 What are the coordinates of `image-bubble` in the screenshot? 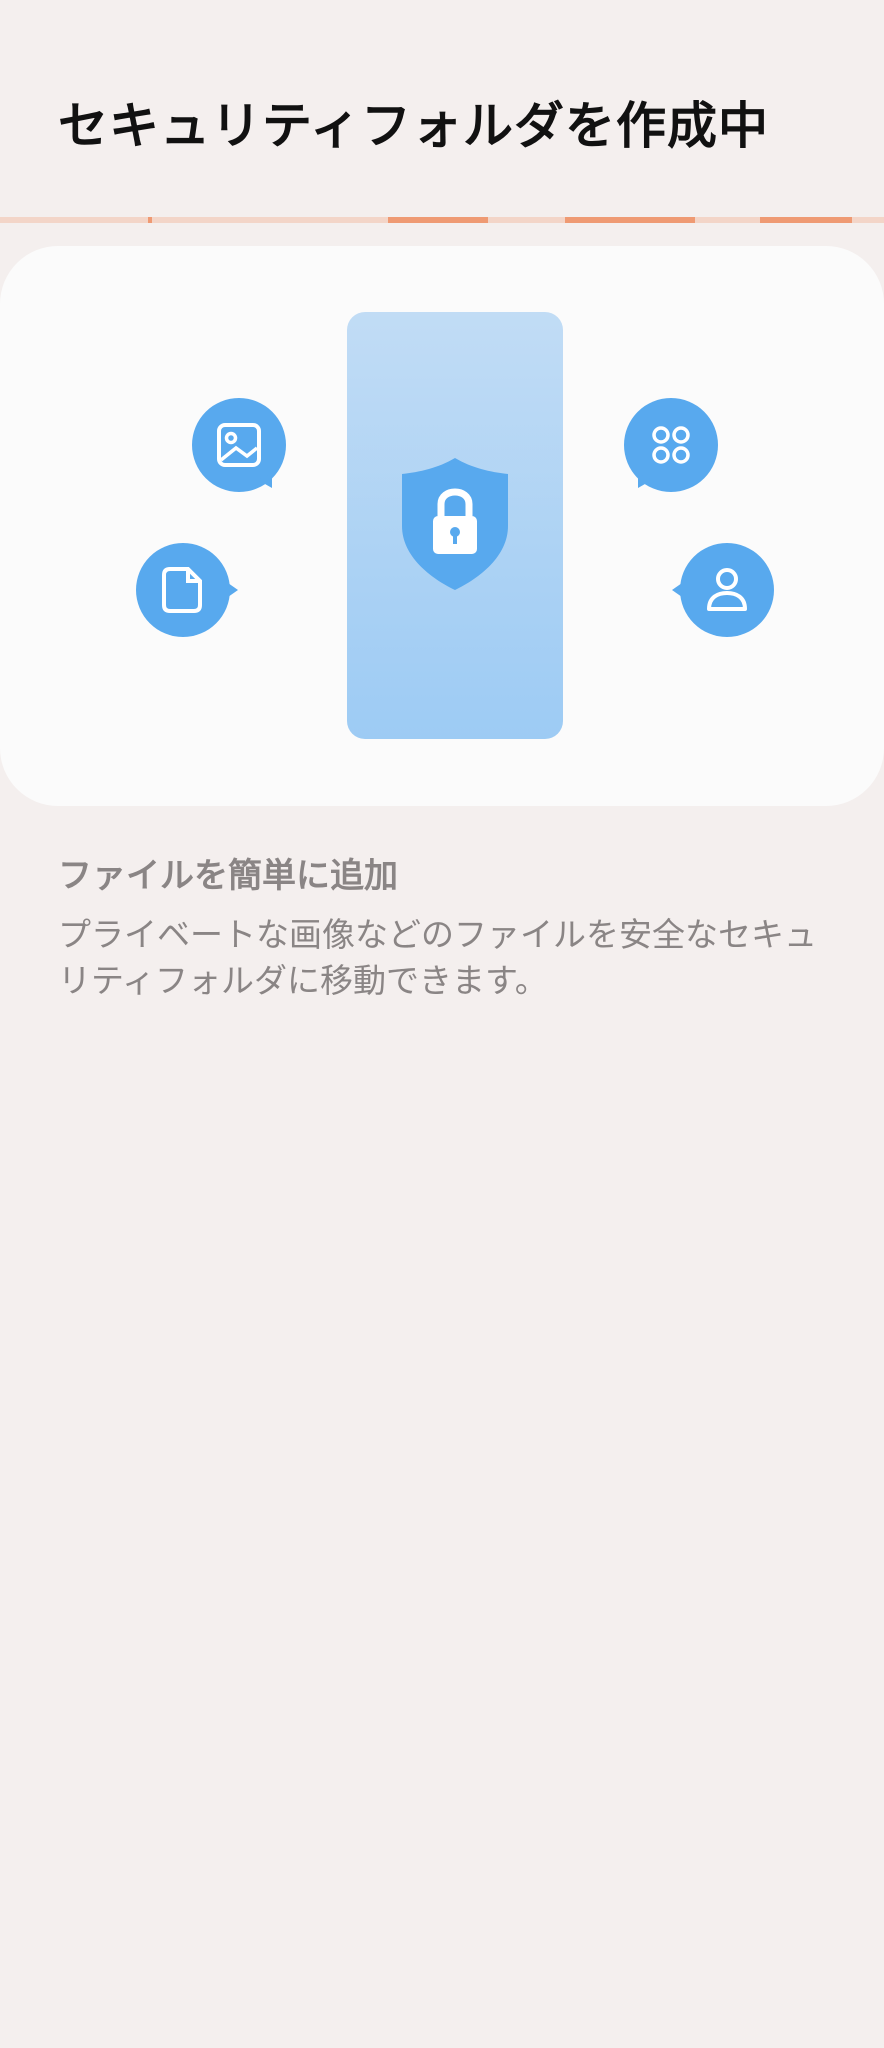 It's located at (239, 445).